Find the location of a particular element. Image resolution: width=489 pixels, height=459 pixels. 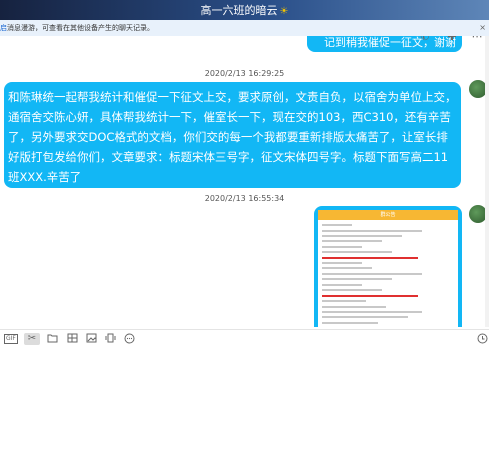

window-titlebar: 高一六班的暗云 ☀ is located at coordinates (244, 10).